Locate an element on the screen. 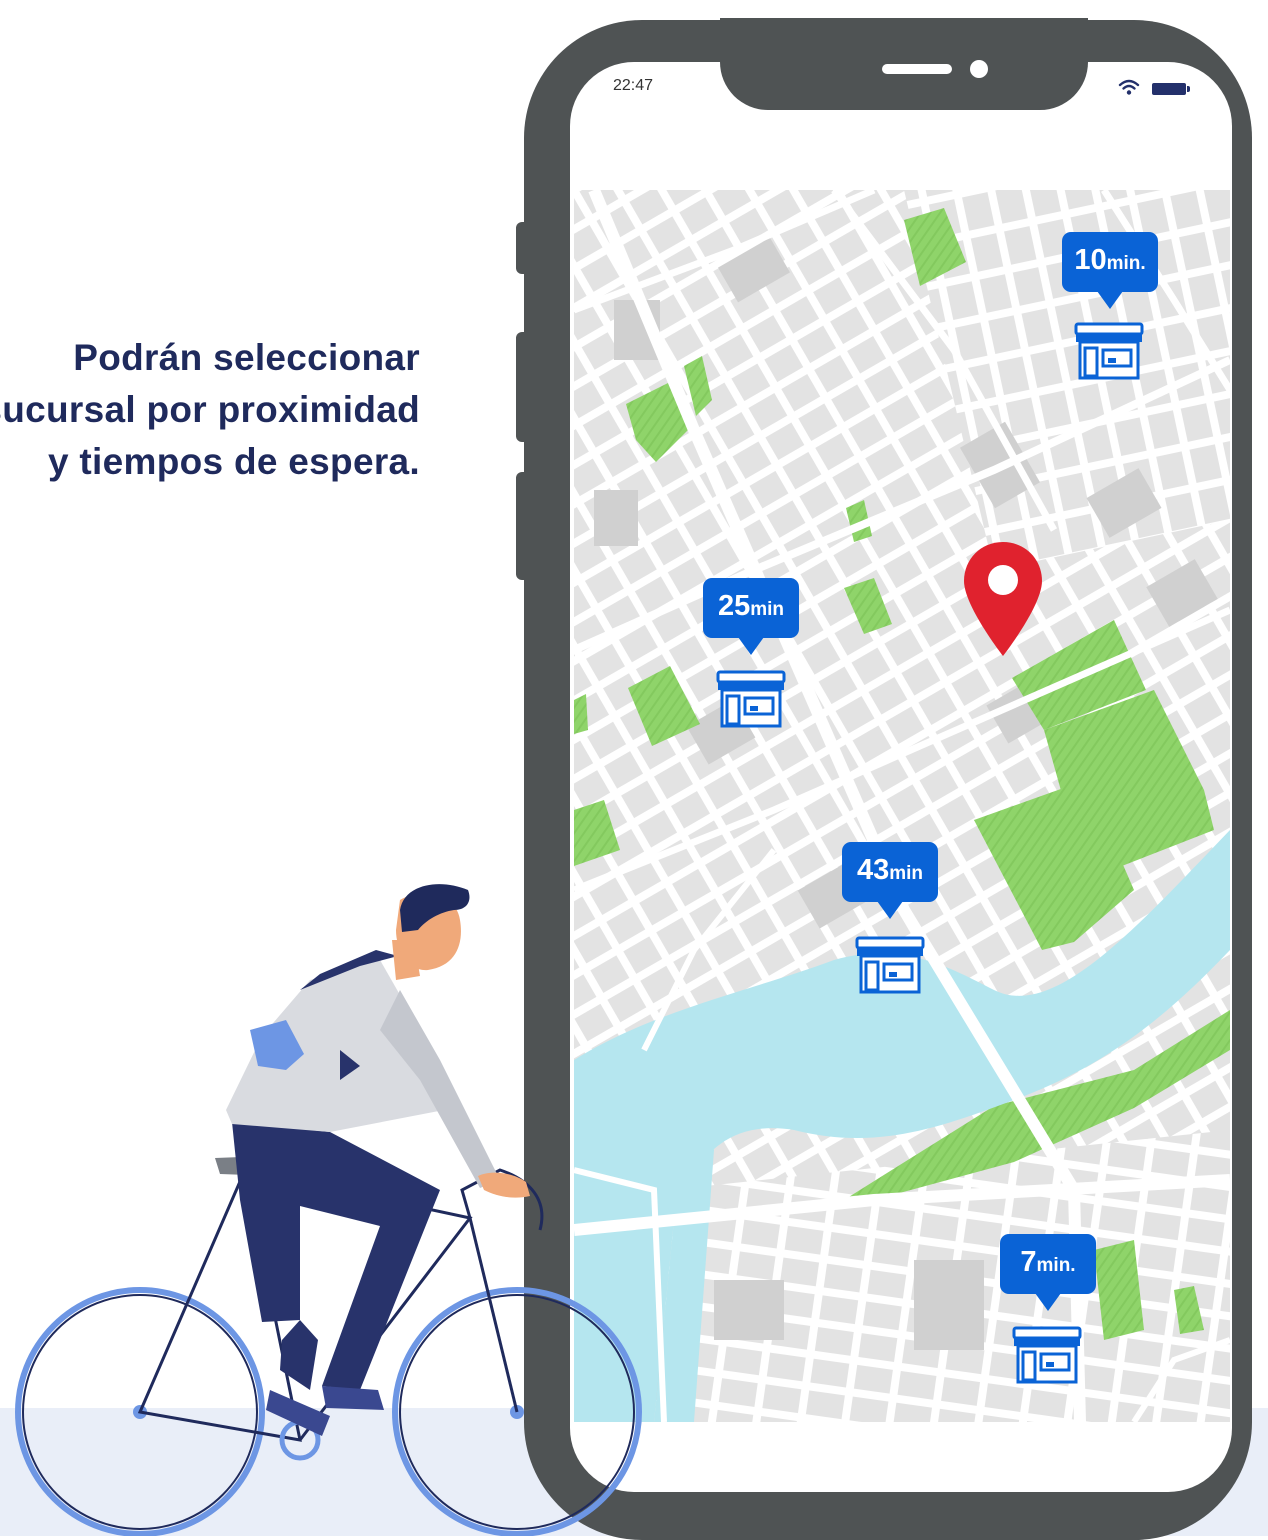 The image size is (1268, 1540). caption-line-2: sucursal por proximidad is located at coordinates (210, 409).